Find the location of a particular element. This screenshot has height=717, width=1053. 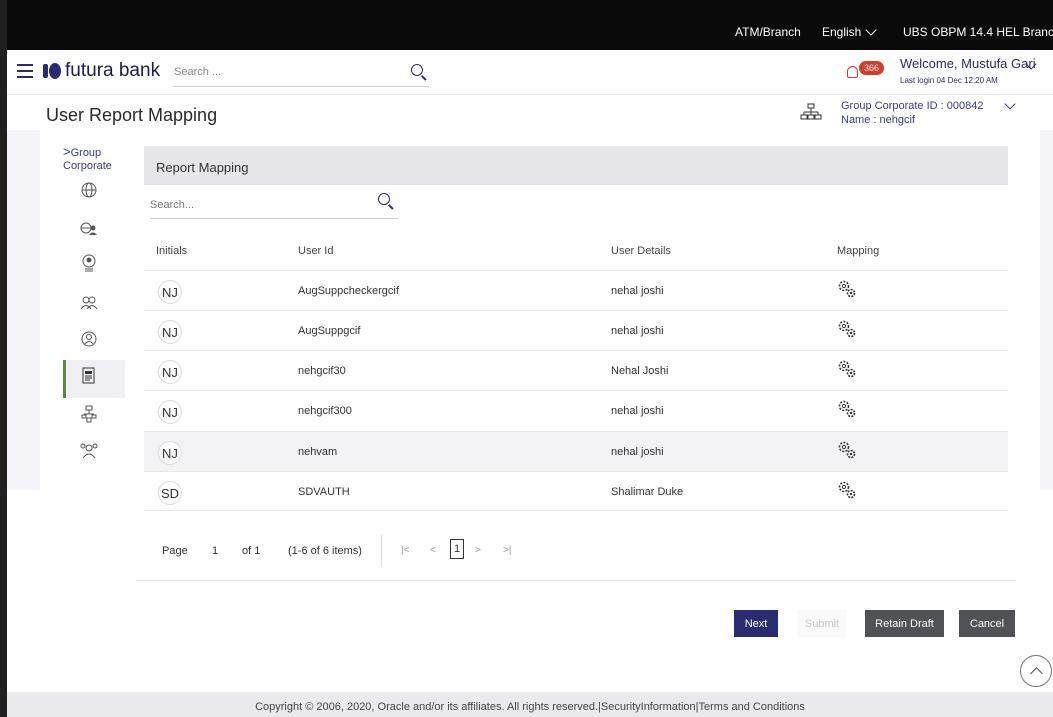

atm-branch-label: ATM/Branch is located at coordinates (768, 32).